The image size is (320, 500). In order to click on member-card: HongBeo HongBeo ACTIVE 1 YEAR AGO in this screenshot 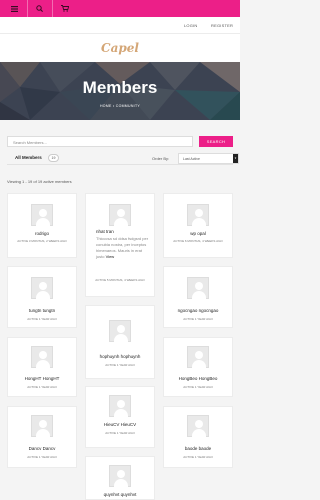, I will do `click(198, 367)`.